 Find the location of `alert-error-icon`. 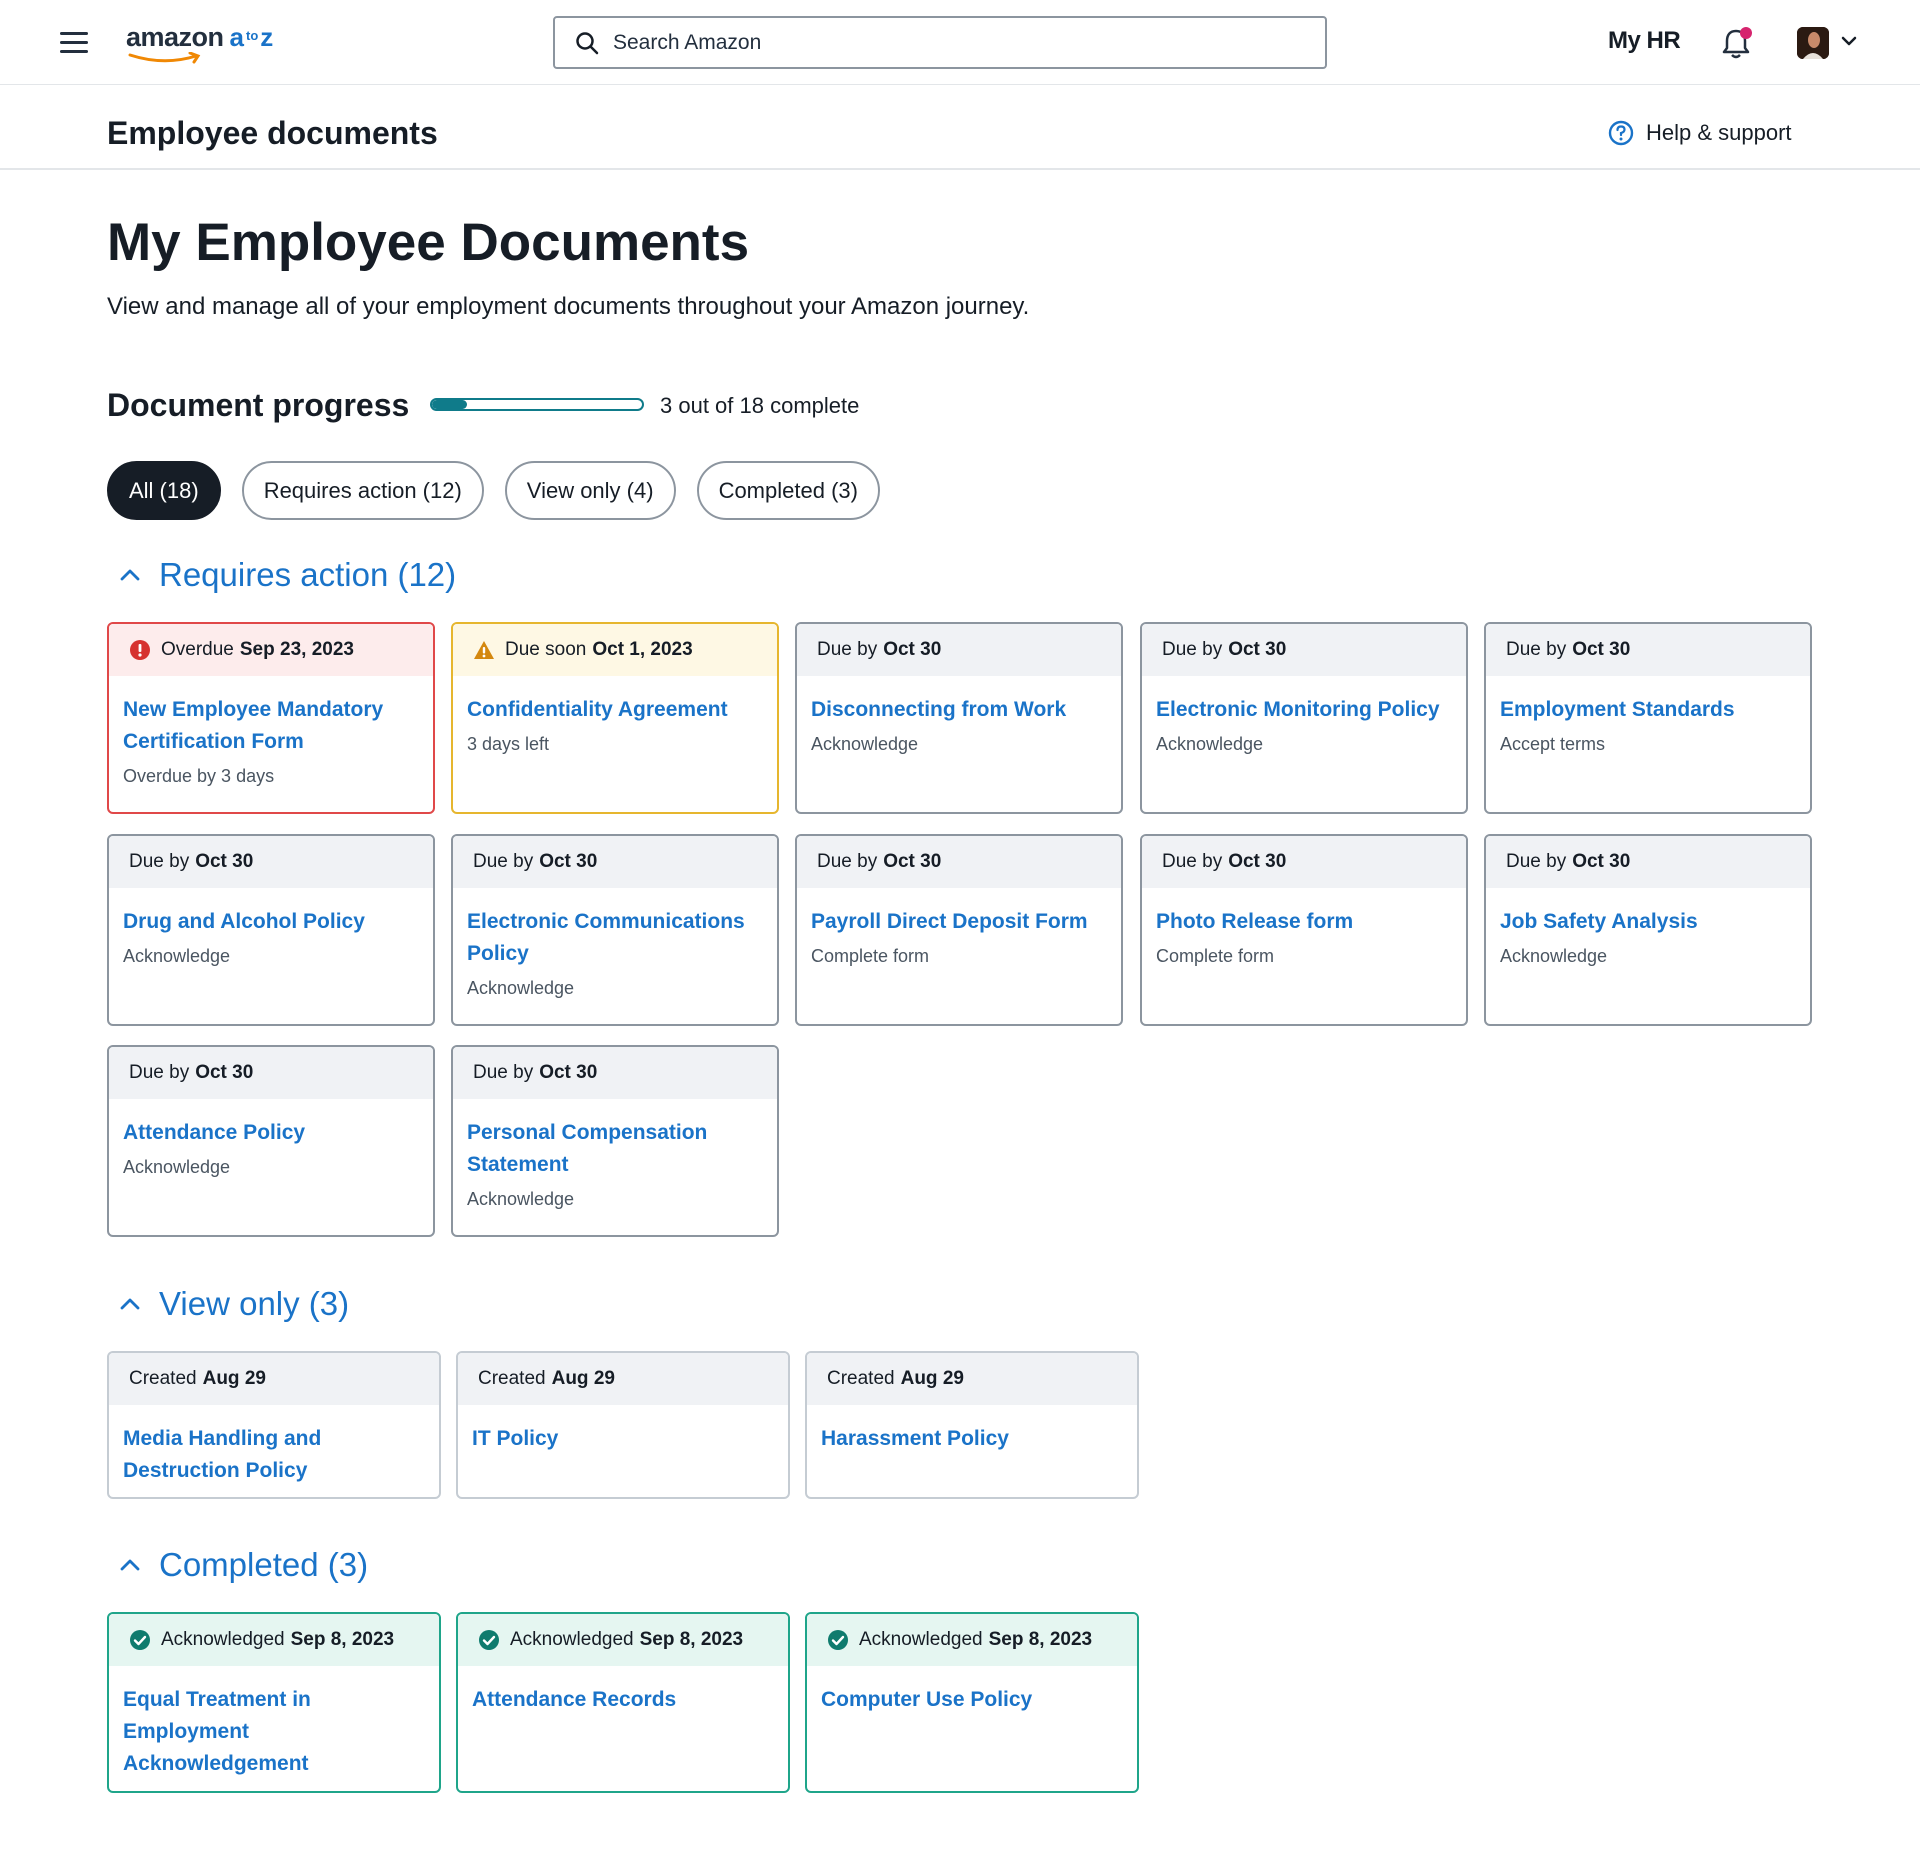

alert-error-icon is located at coordinates (140, 650).